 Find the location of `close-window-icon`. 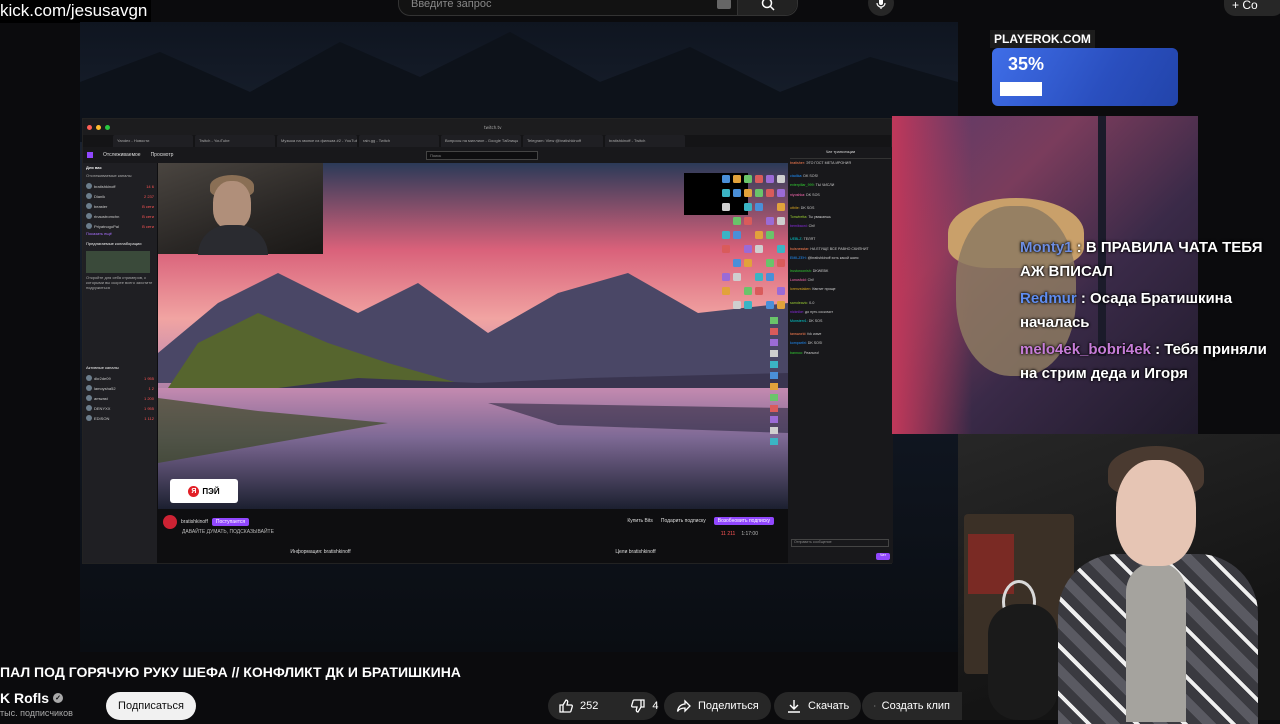

close-window-icon is located at coordinates (89, 127).